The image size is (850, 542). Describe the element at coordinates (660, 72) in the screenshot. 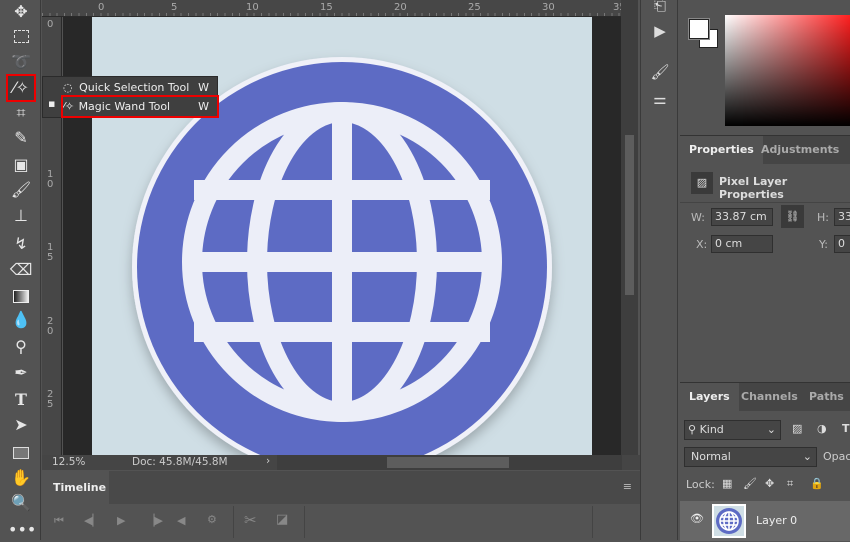

I see `brush-presets-icon: 🖌` at that location.